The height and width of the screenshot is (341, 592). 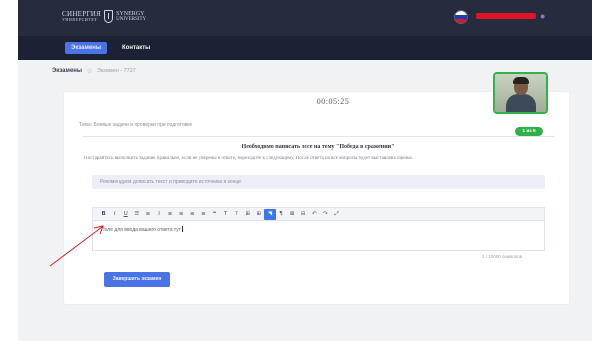 What do you see at coordinates (461, 17) in the screenshot?
I see `language-flag-icon` at bounding box center [461, 17].